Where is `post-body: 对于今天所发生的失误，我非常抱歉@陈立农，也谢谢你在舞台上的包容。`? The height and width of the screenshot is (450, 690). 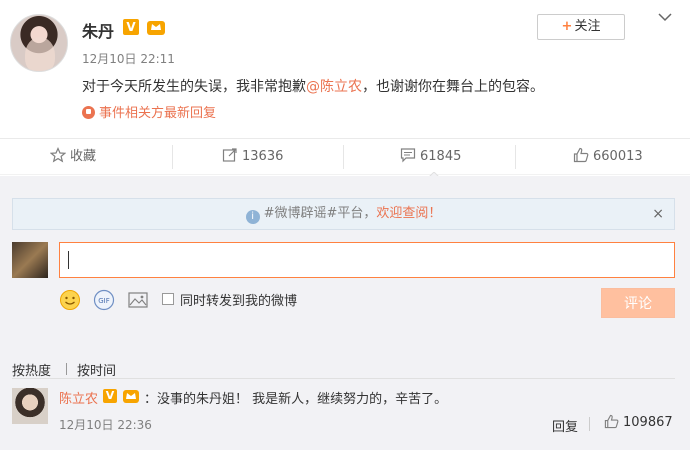
post-body: 对于今天所发生的失误，我非常抱歉@陈立农，也谢谢你在舞台上的包容。 is located at coordinates (313, 86).